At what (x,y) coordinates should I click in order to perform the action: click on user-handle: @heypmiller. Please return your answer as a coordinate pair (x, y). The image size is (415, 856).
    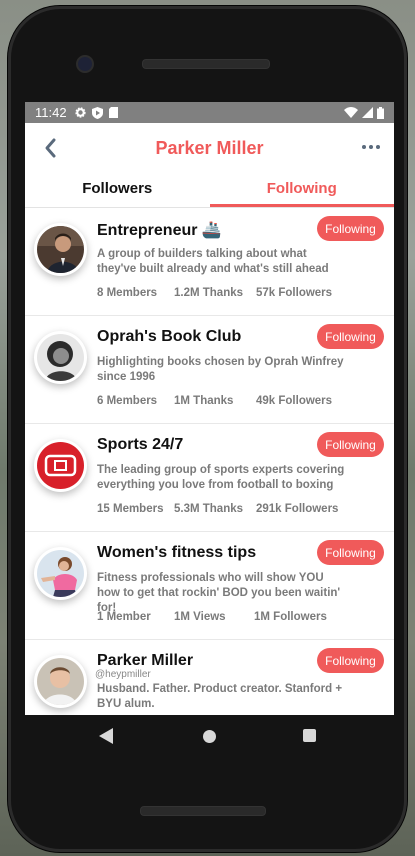
    Looking at the image, I should click on (123, 674).